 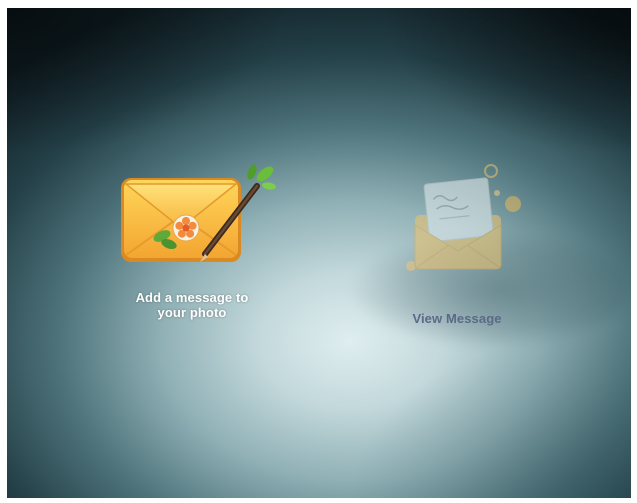 I want to click on view-message-label: View Message, so click(x=457, y=318).